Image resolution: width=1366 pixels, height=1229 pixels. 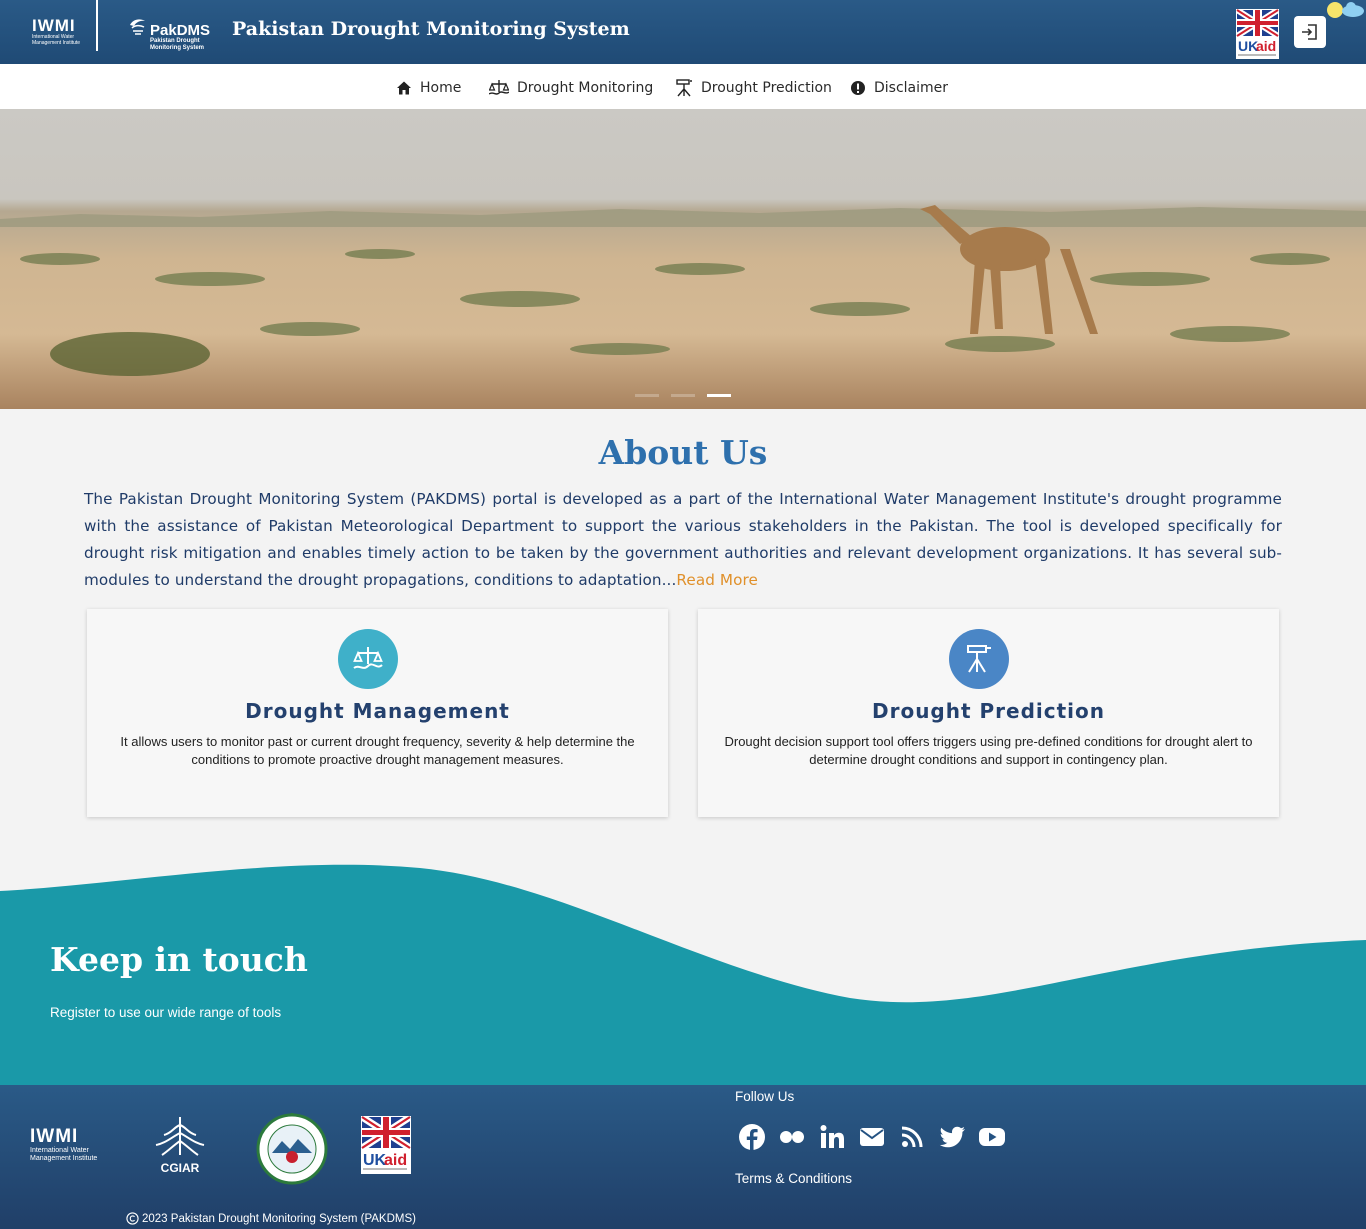 What do you see at coordinates (858, 88) in the screenshot?
I see `alert-icon` at bounding box center [858, 88].